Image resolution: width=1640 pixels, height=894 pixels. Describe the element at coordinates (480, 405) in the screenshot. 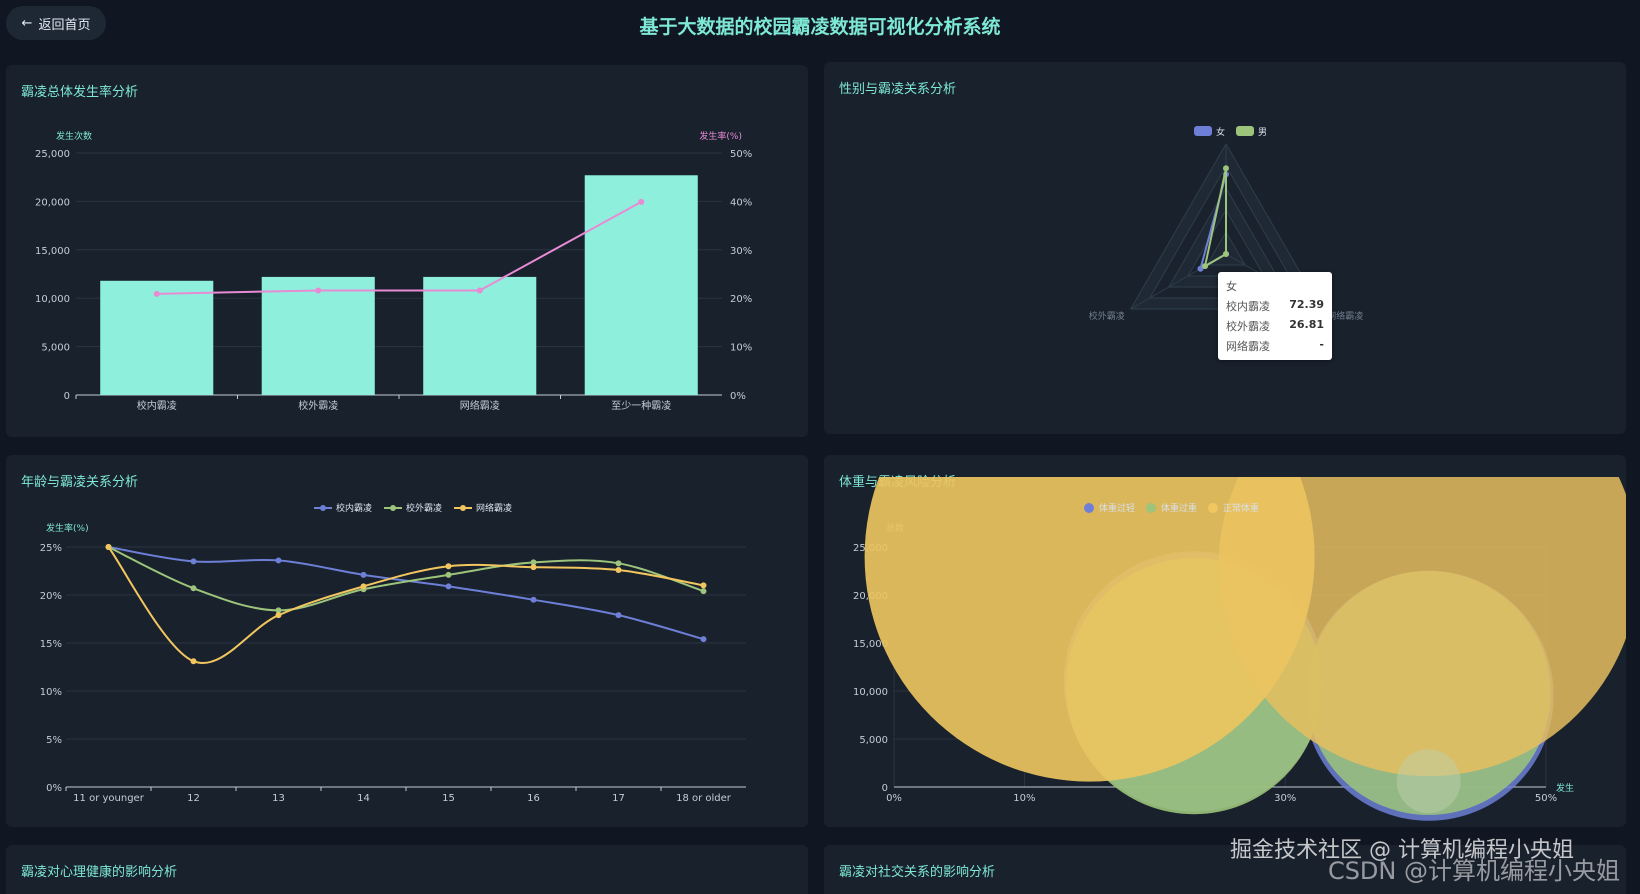

I see `x-tick-label: 网络霸凌` at that location.